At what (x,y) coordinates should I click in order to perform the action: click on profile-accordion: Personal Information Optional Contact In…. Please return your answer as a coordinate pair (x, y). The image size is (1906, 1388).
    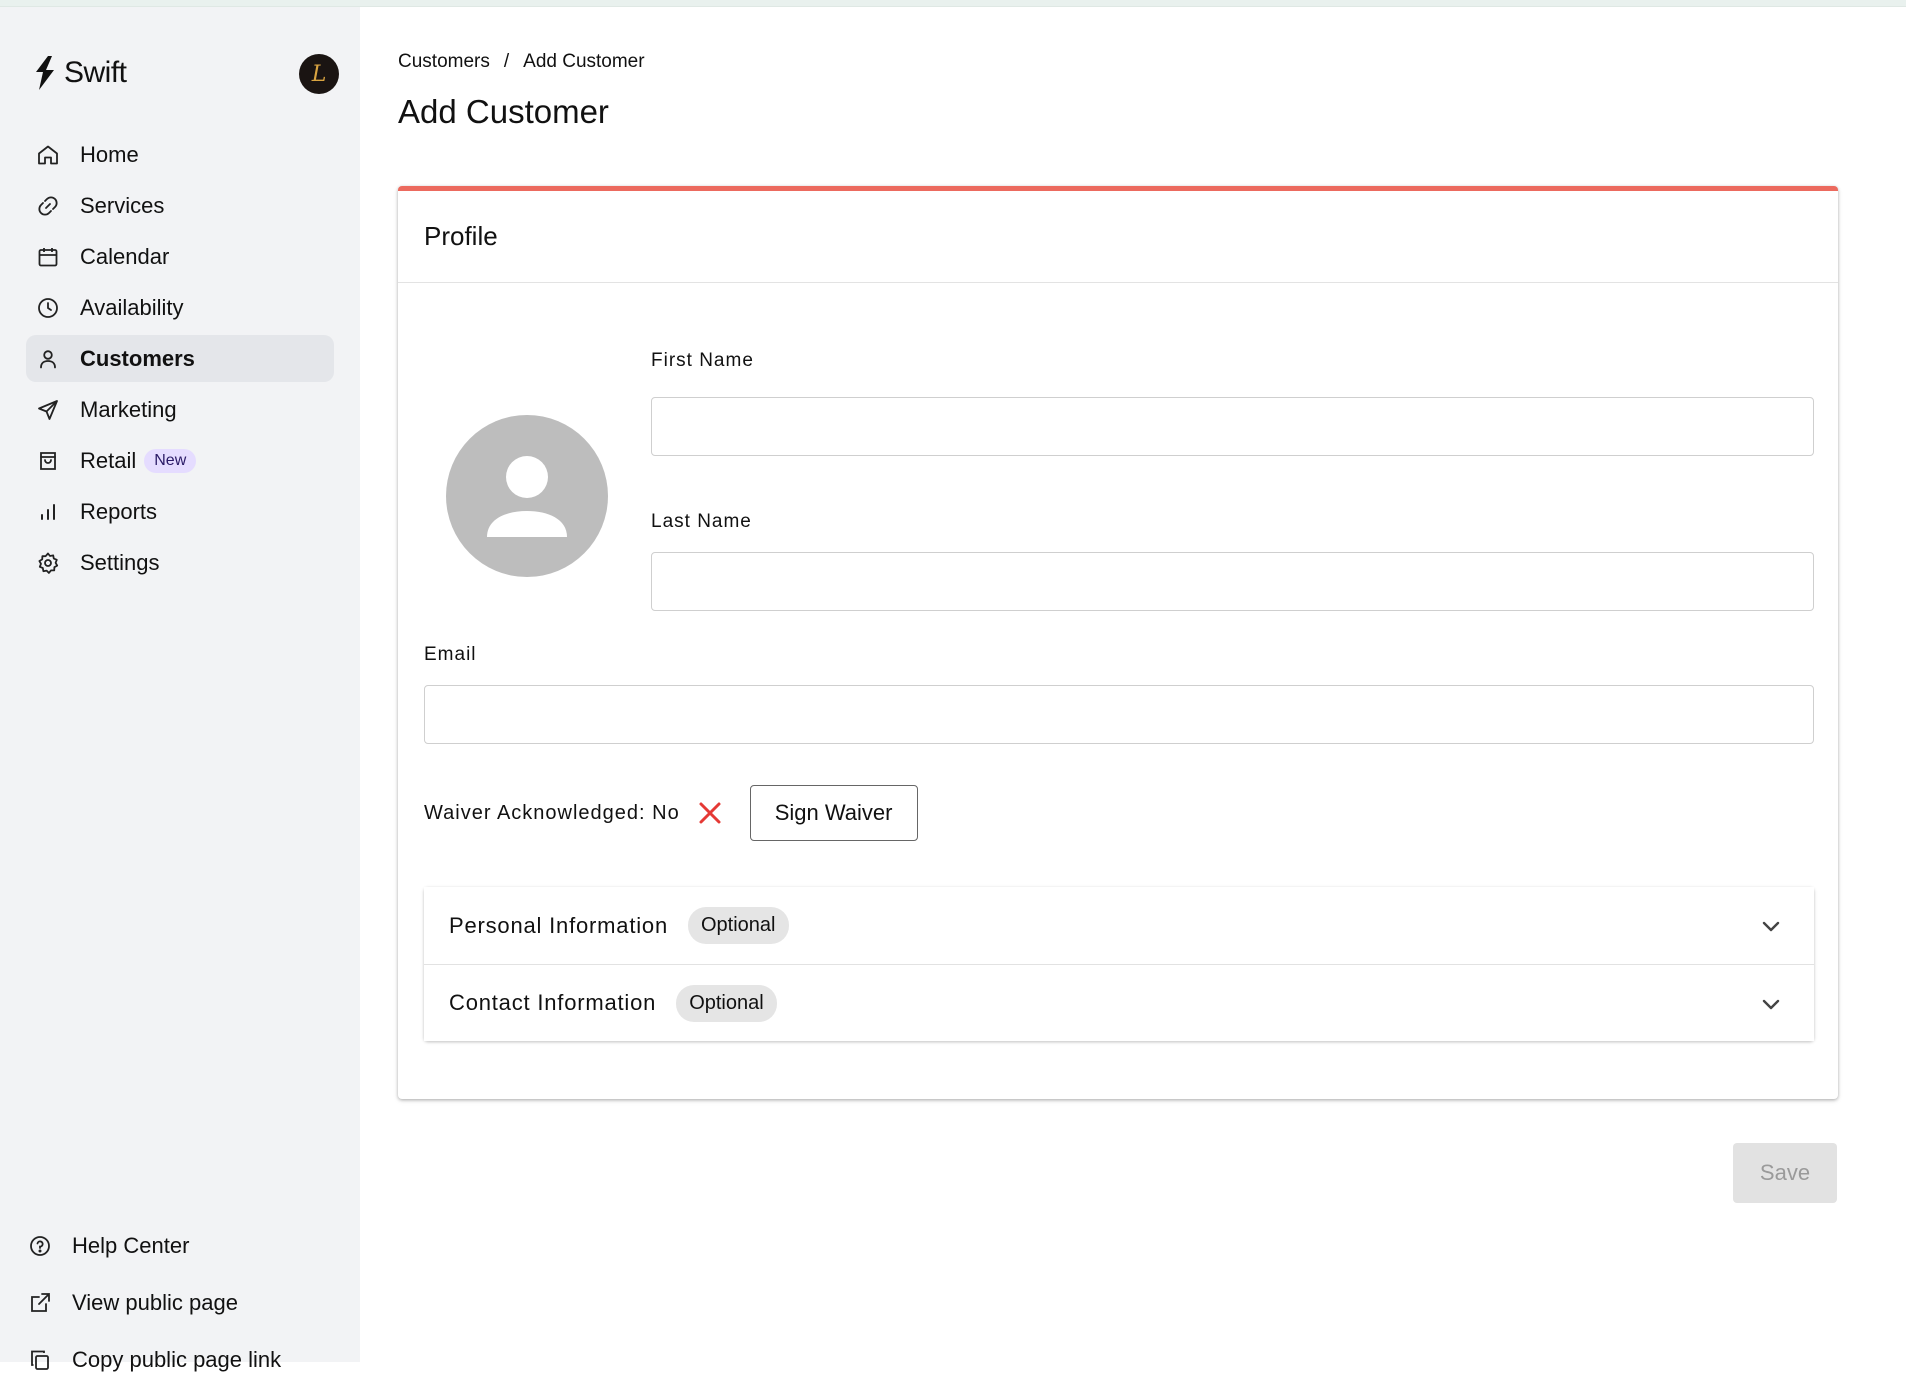
    Looking at the image, I should click on (1119, 964).